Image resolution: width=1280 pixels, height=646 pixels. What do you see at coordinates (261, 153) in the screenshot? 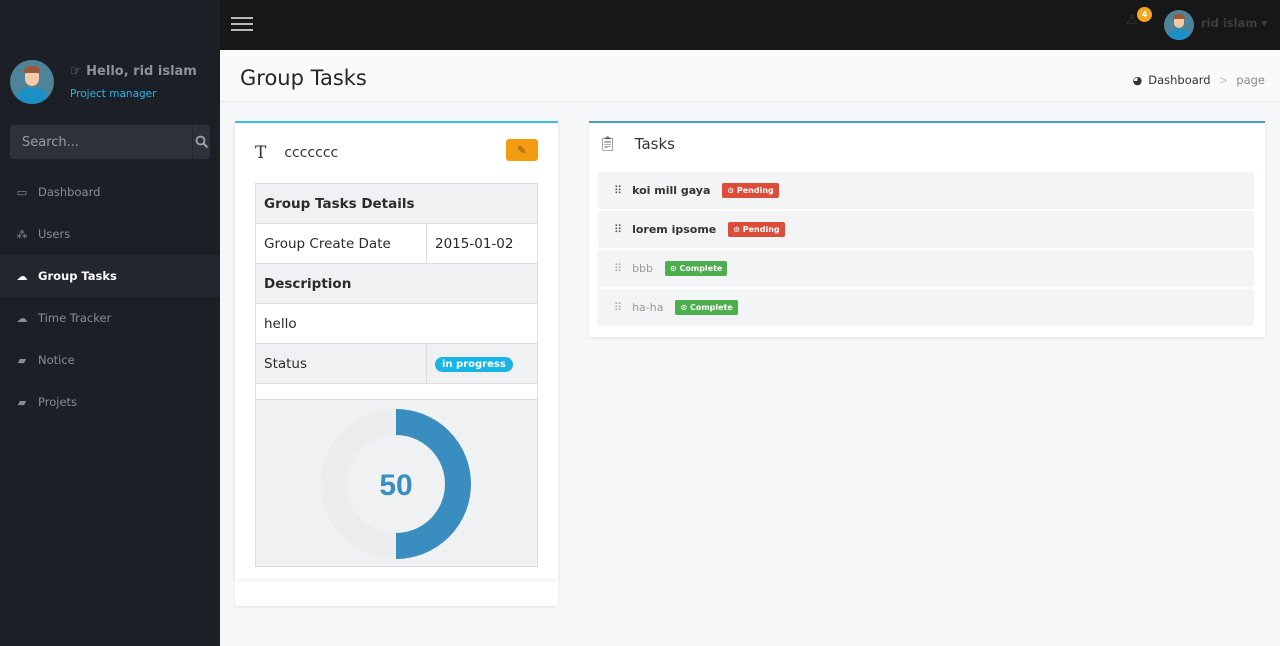
I see `text-height-icon: T` at bounding box center [261, 153].